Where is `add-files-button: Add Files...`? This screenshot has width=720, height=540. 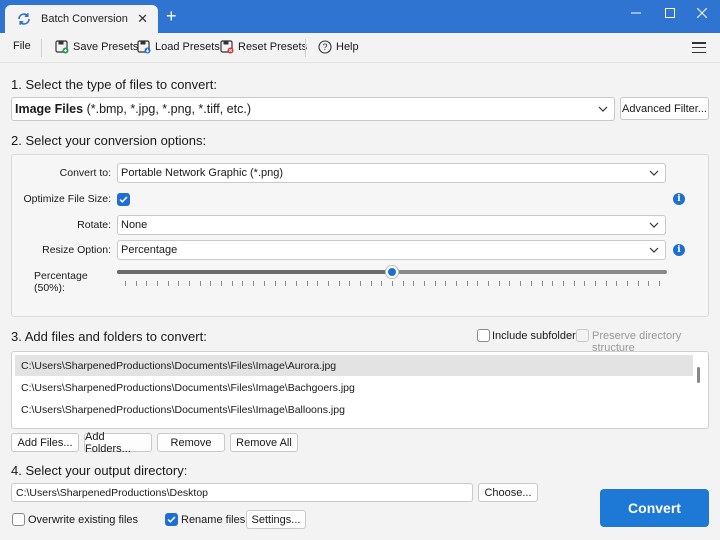 add-files-button: Add Files... is located at coordinates (45, 442).